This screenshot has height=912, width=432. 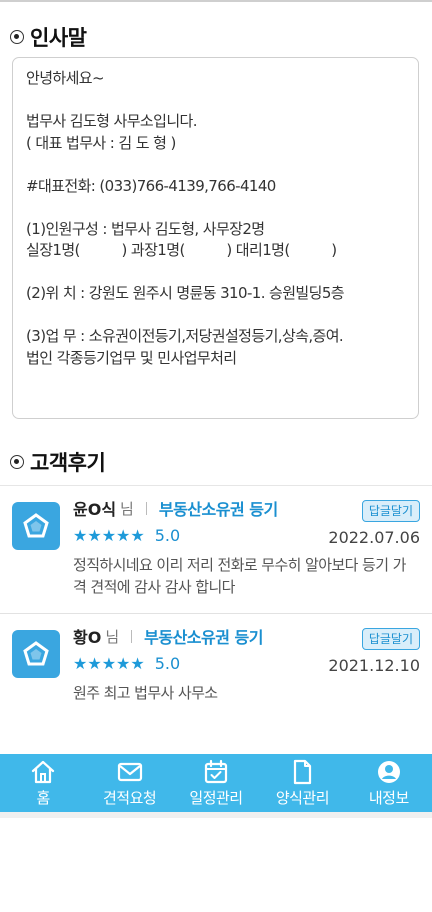 What do you see at coordinates (130, 797) in the screenshot?
I see `nav-quote-request-label: 견적요청` at bounding box center [130, 797].